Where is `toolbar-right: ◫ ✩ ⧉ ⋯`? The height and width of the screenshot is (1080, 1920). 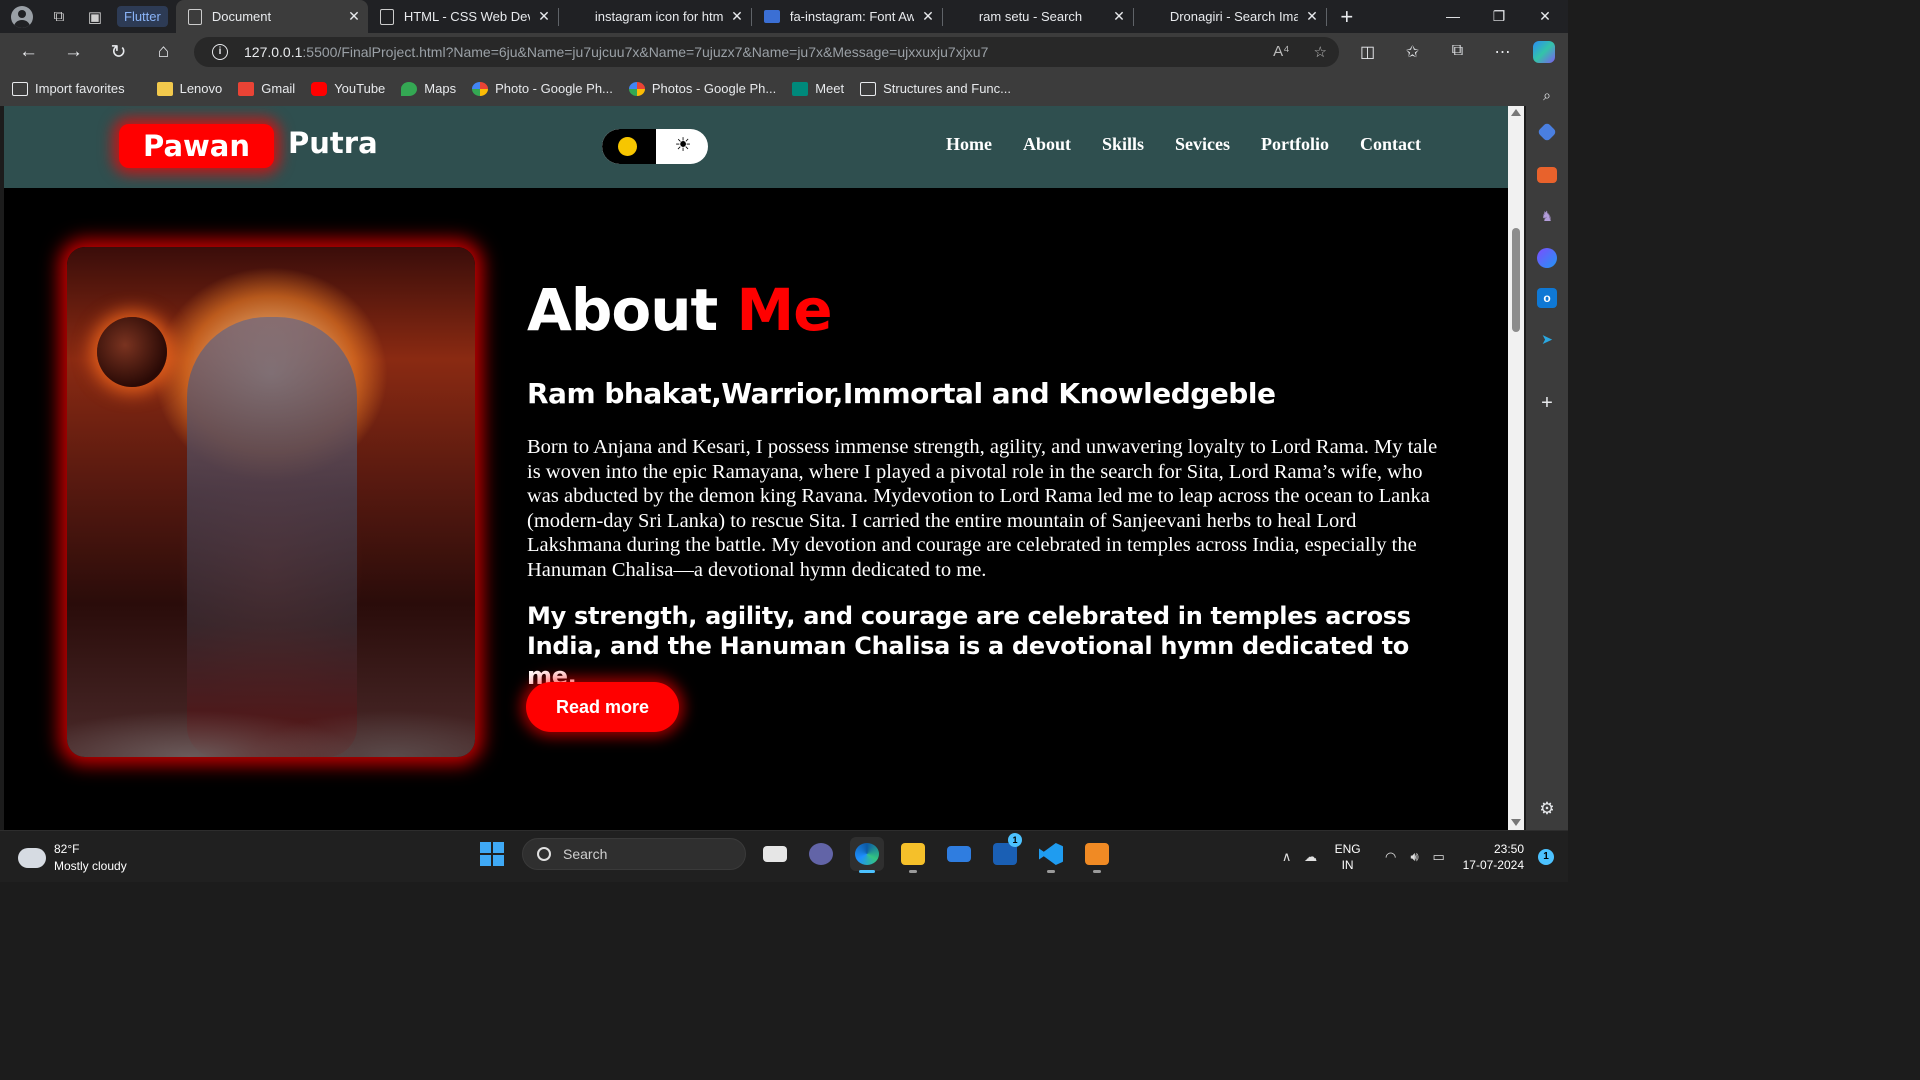
toolbar-right: ◫ ✩ ⧉ ⋯ is located at coordinates (1435, 52).